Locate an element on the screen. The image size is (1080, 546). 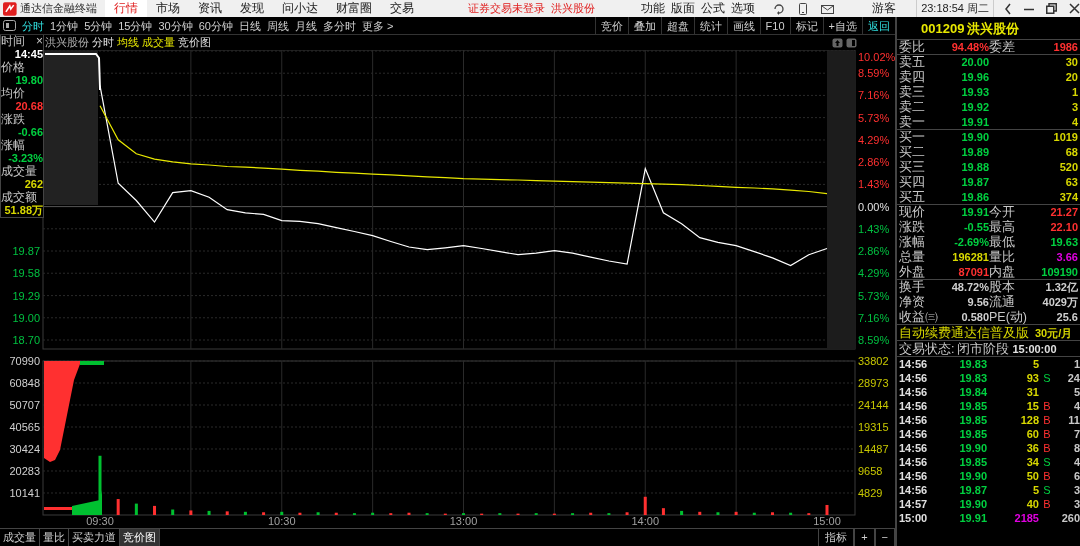
book-price: 19.92 is located at coordinates (974, 107).